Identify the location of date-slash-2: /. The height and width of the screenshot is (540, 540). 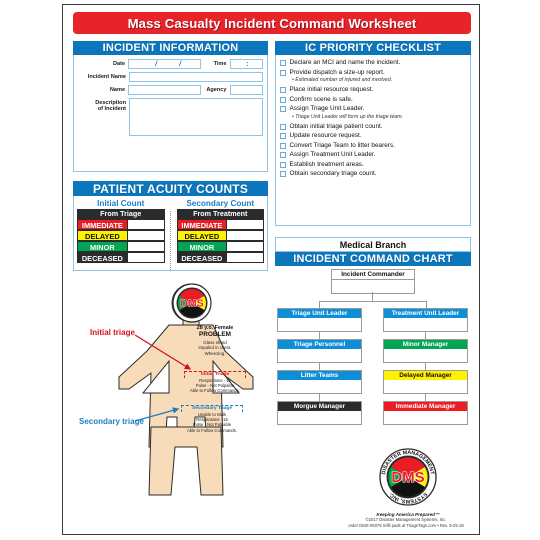
(180, 64).